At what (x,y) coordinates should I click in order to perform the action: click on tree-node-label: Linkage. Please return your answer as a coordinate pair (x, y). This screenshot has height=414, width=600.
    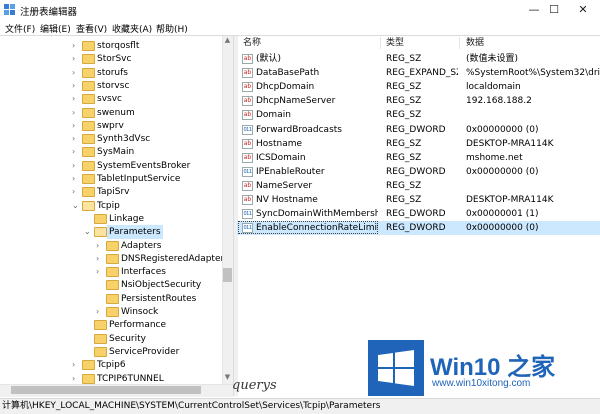
    Looking at the image, I should click on (127, 218).